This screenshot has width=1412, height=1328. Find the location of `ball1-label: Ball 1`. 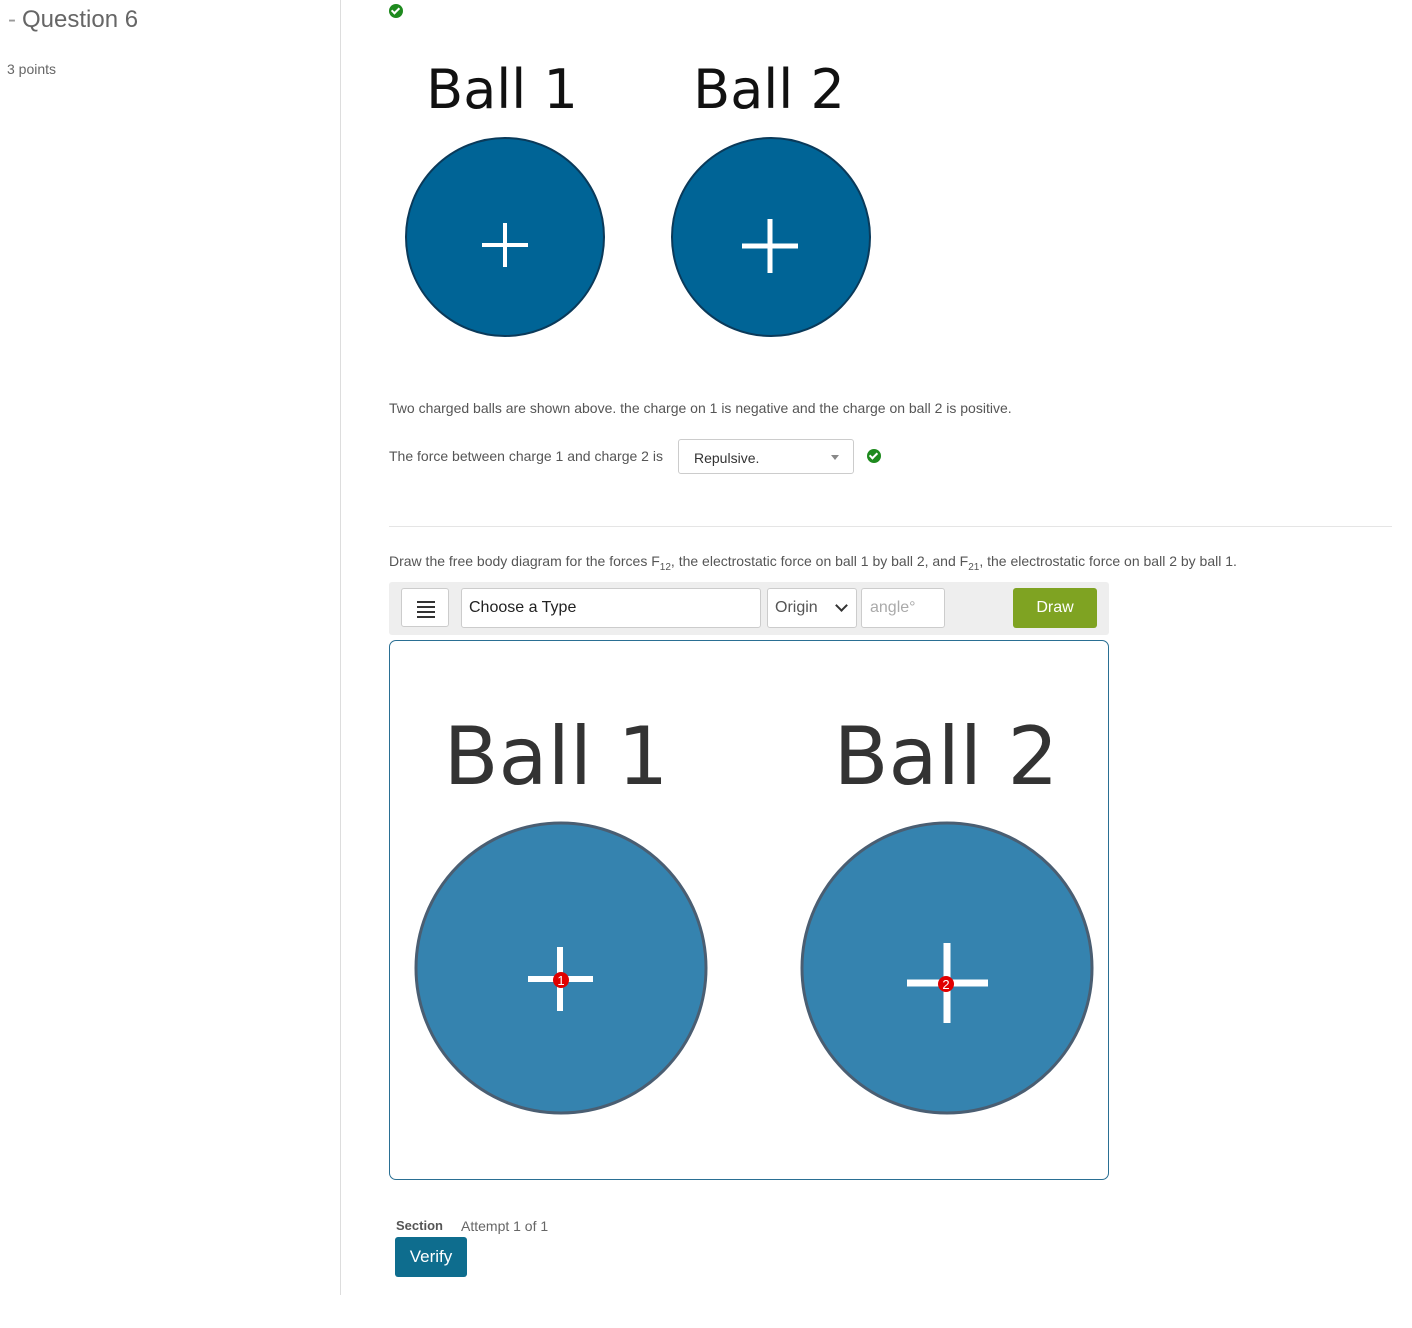

ball1-label: Ball 1 is located at coordinates (502, 89).